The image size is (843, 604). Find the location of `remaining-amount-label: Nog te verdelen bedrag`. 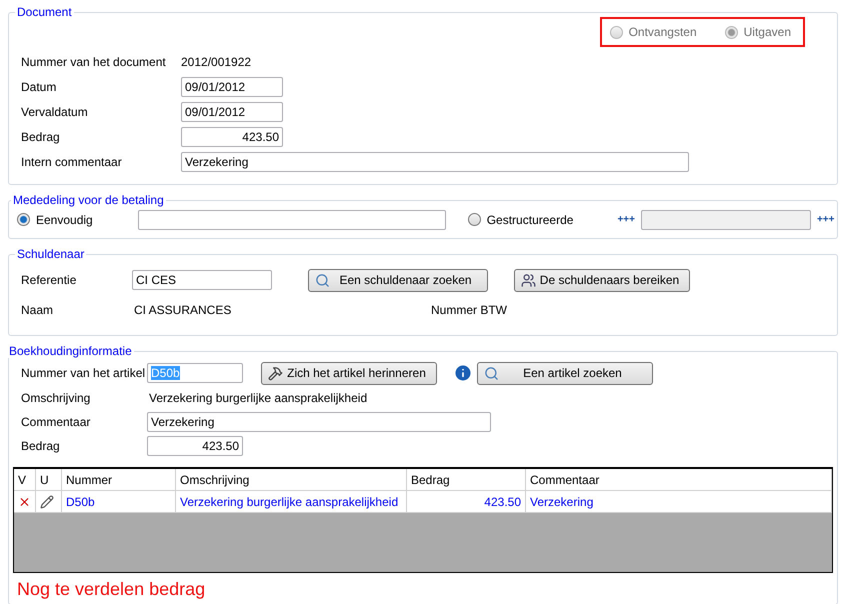

remaining-amount-label: Nog te verdelen bedrag is located at coordinates (111, 589).